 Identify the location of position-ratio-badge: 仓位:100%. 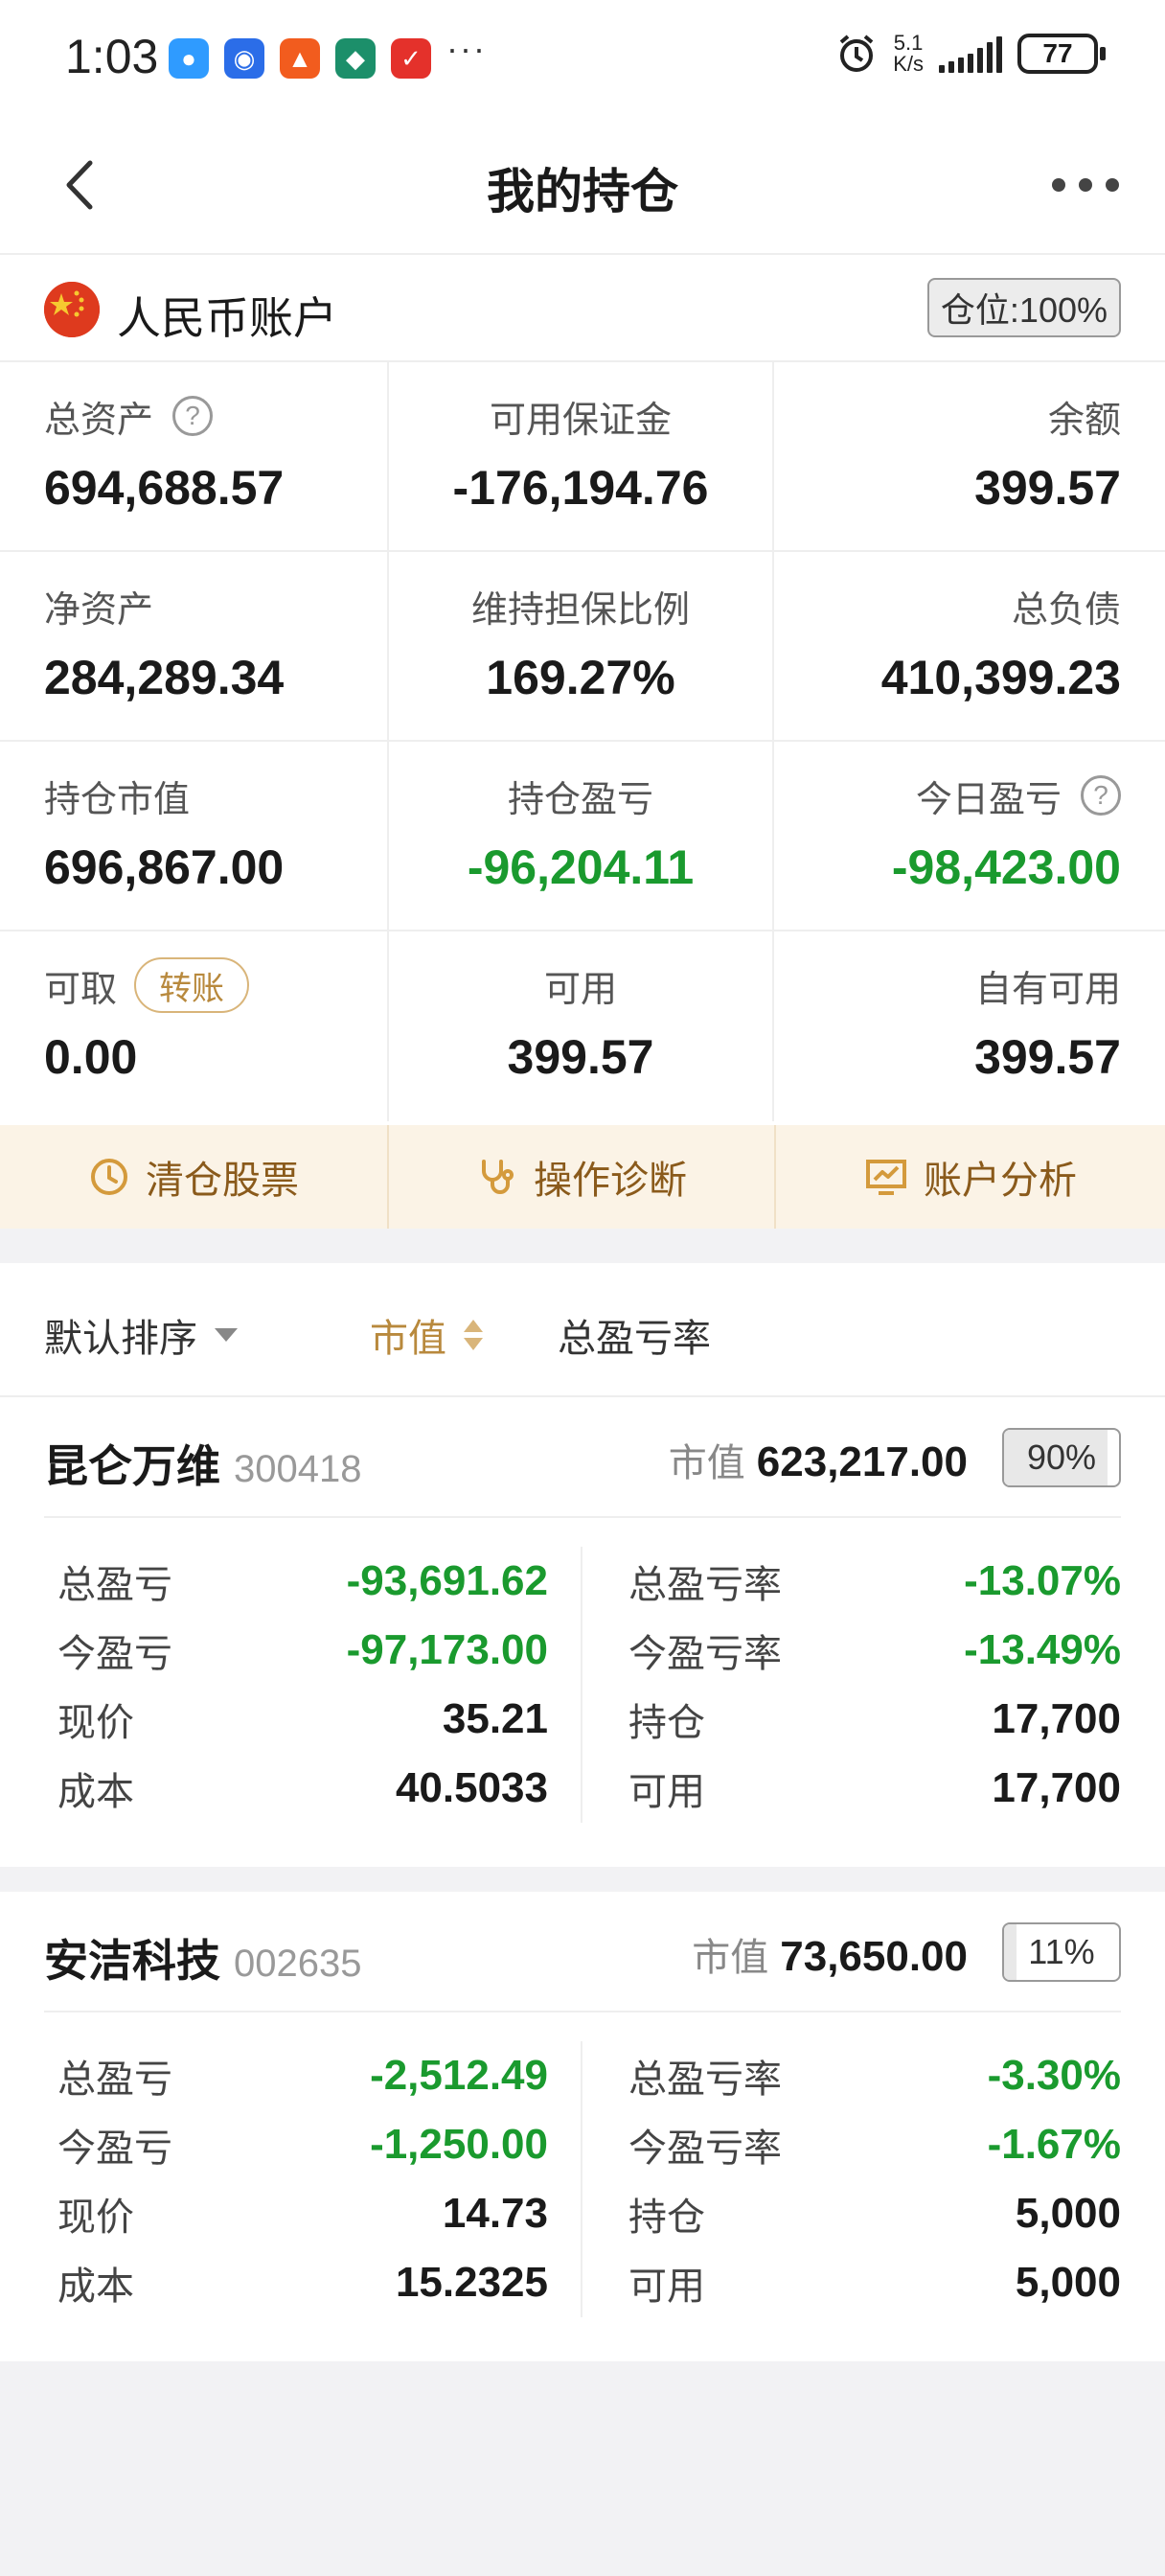
(1023, 307).